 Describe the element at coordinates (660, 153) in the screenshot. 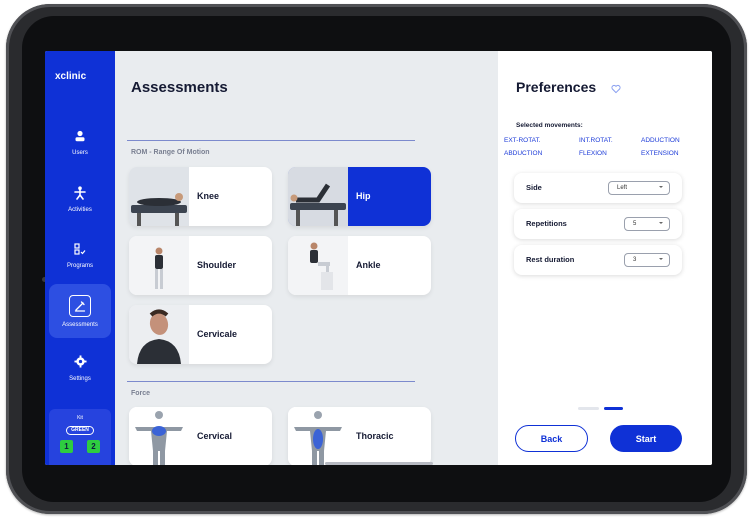

I see `movement-tag: EXTENSION` at that location.